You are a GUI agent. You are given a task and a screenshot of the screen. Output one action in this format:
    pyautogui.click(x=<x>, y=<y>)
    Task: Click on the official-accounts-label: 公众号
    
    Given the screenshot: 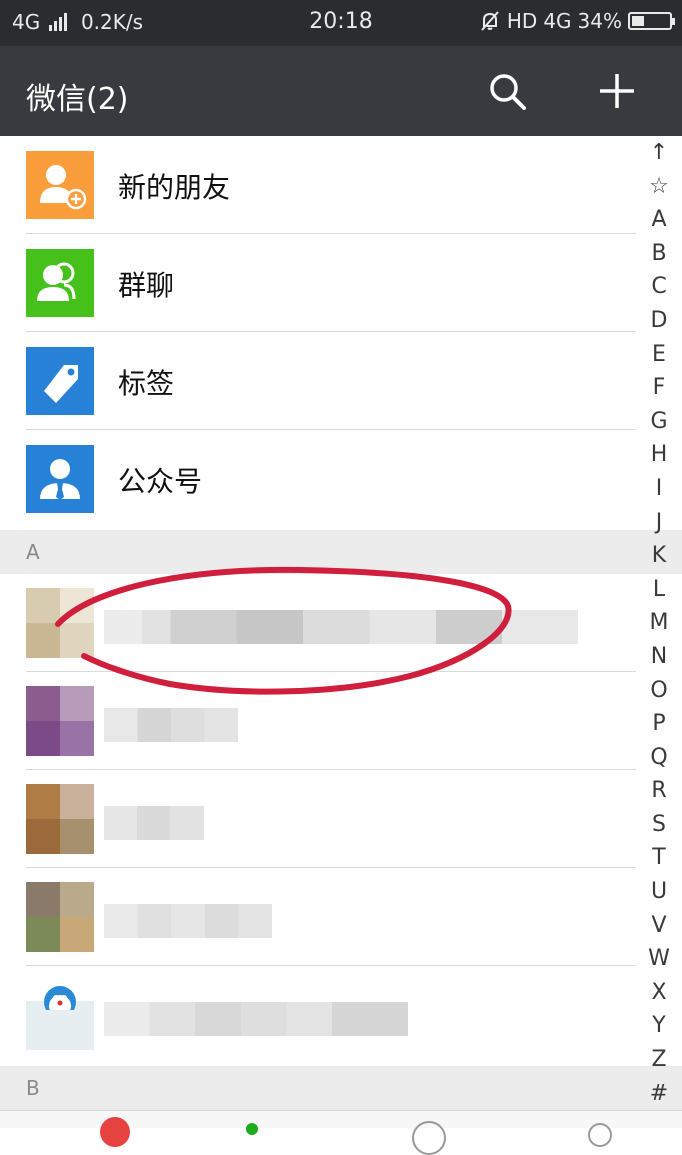 What is the action you would take?
    pyautogui.click(x=160, y=481)
    